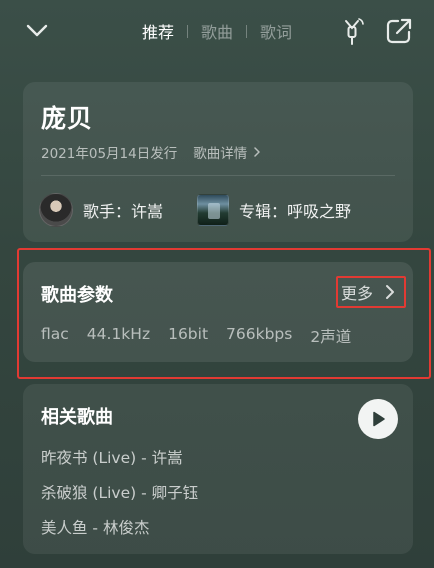 The image size is (434, 568). Describe the element at coordinates (158, 31) in the screenshot. I see `tab-recommend: 推荐` at that location.